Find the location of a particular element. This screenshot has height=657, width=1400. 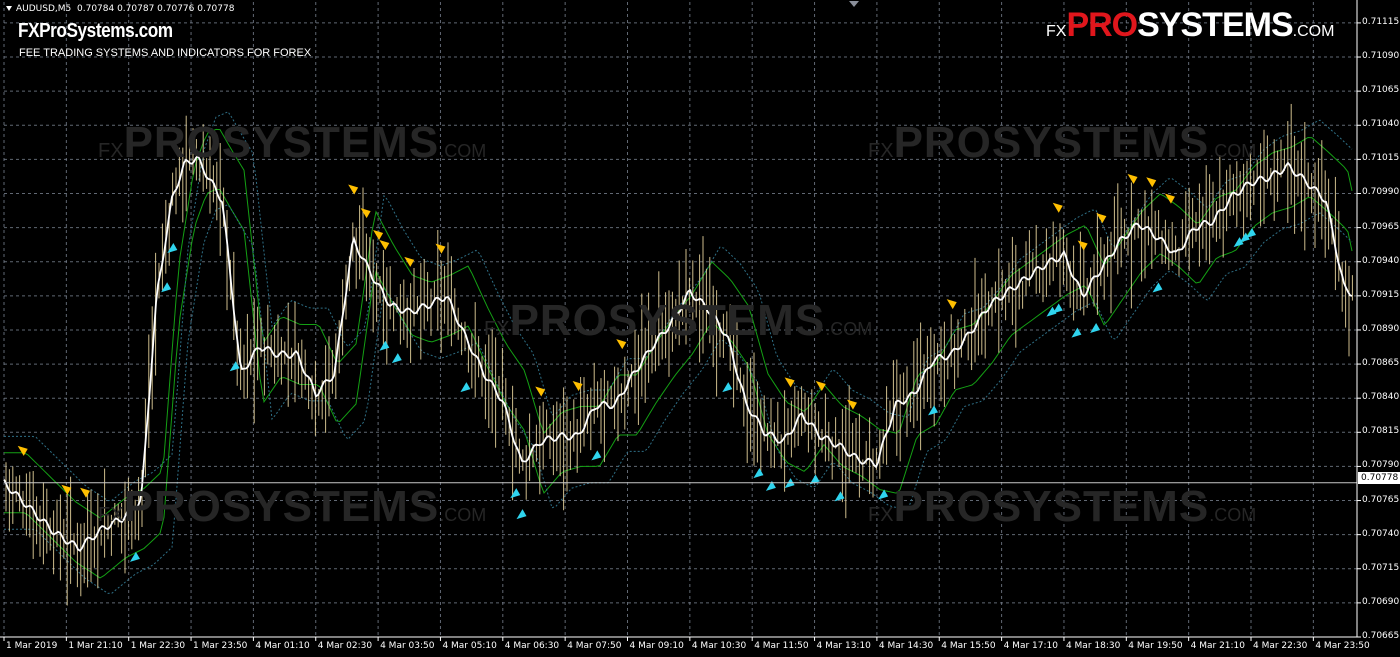

y-tick-label: 0.70665 is located at coordinates (1381, 636).